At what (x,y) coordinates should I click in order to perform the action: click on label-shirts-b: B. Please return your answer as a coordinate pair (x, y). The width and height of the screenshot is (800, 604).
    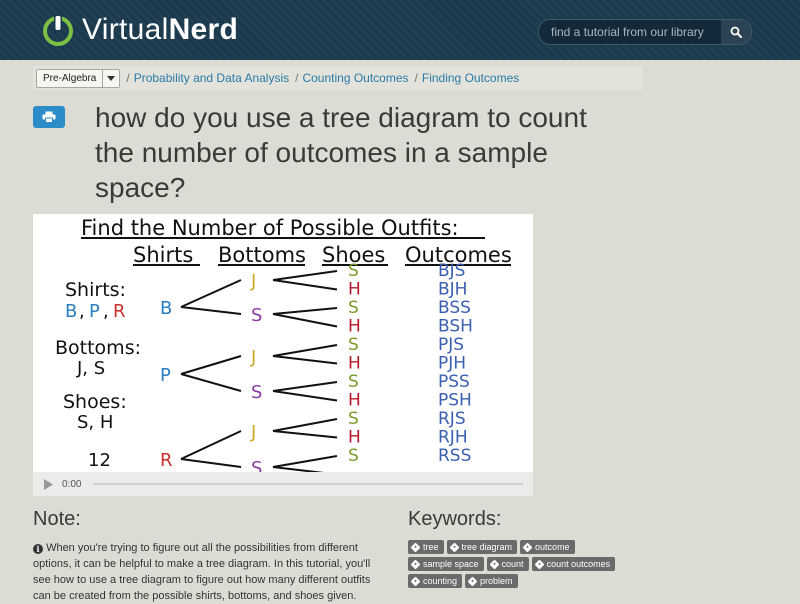
    Looking at the image, I should click on (71, 311).